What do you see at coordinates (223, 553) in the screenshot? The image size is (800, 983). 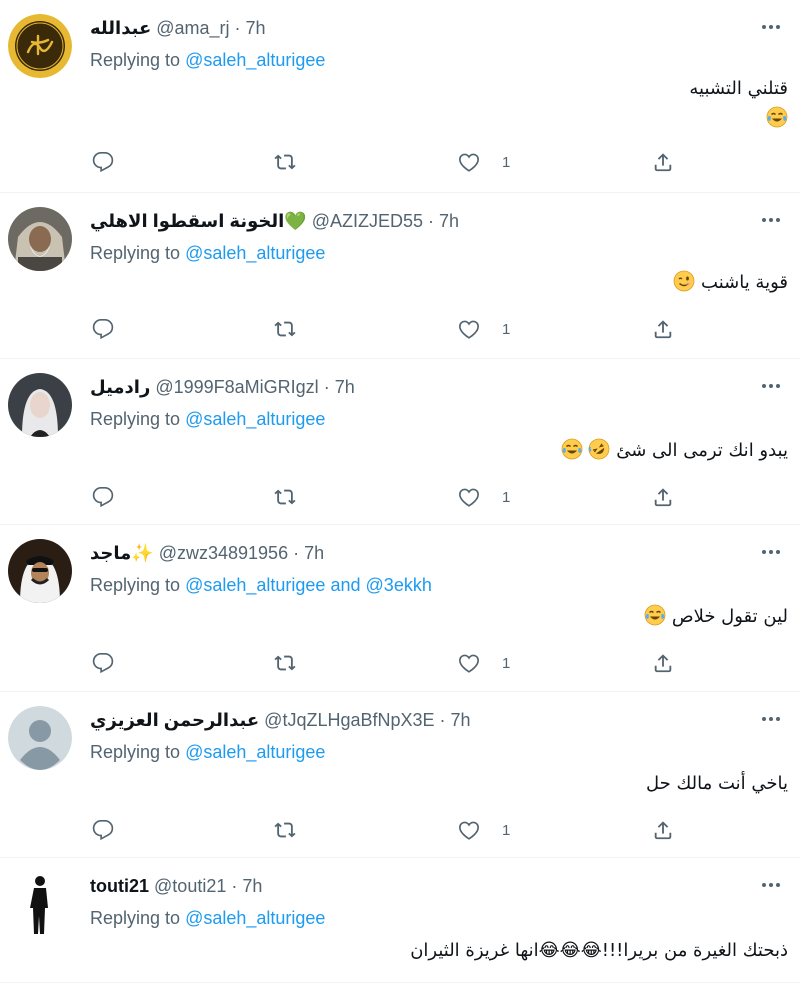 I see `user-handle: @zwz34891956` at bounding box center [223, 553].